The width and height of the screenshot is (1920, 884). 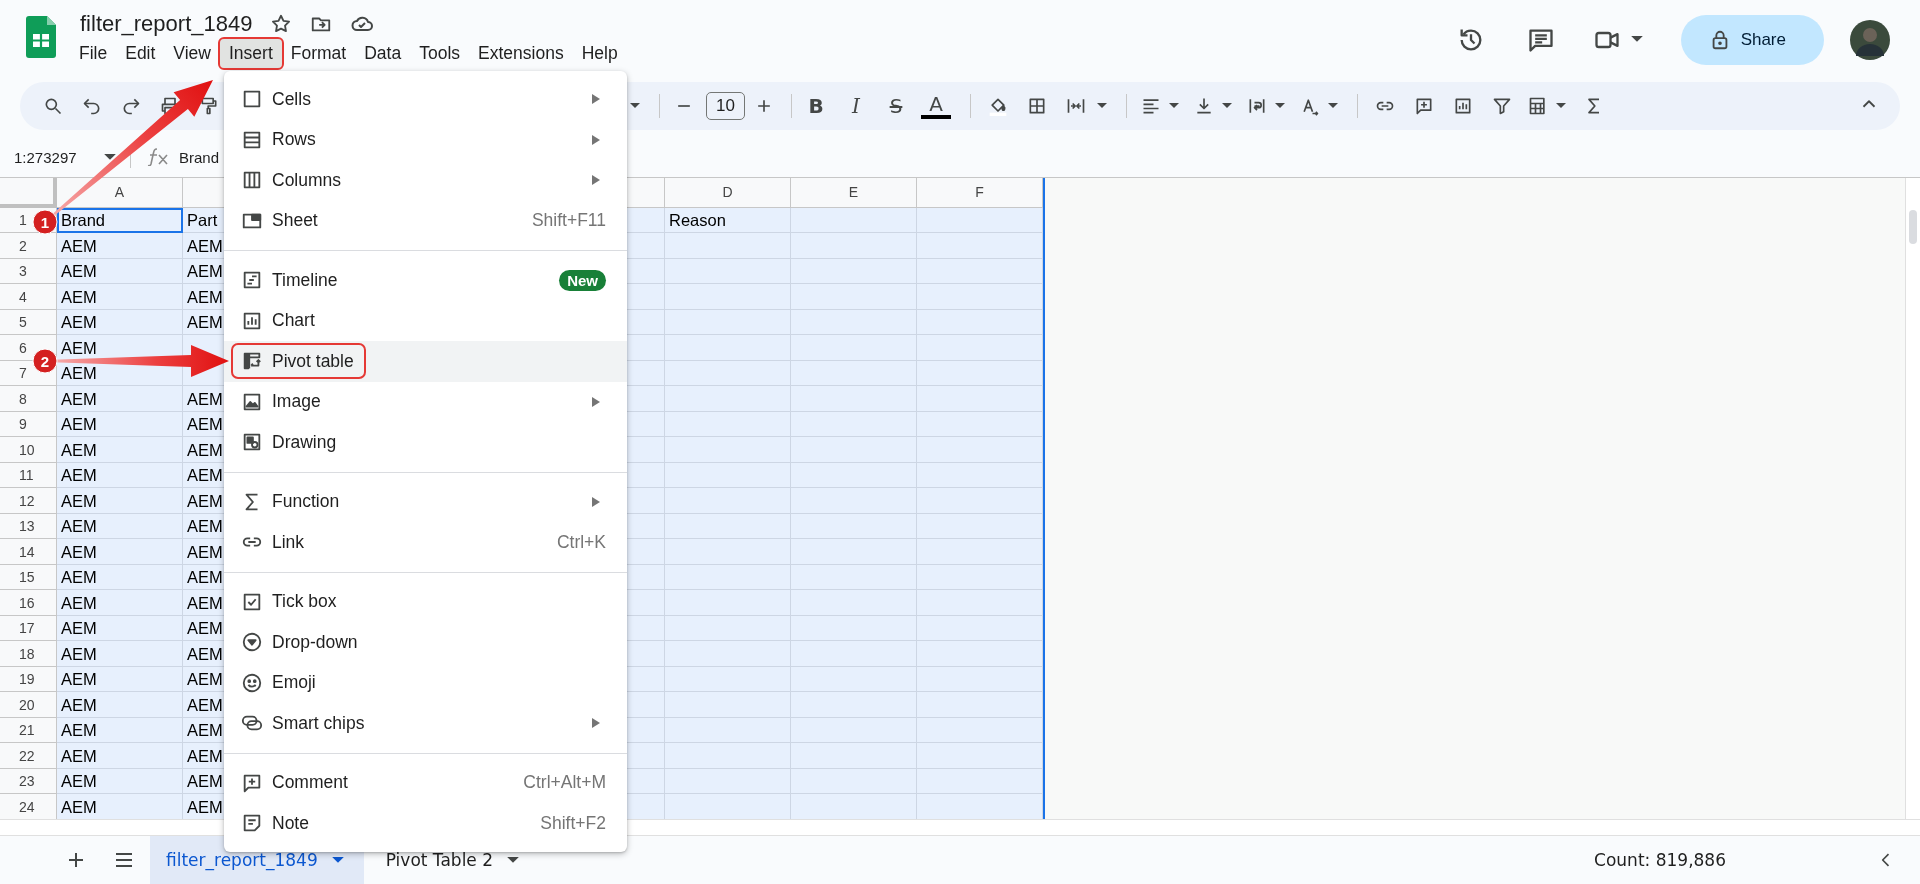 I want to click on column-header: E, so click(x=854, y=192).